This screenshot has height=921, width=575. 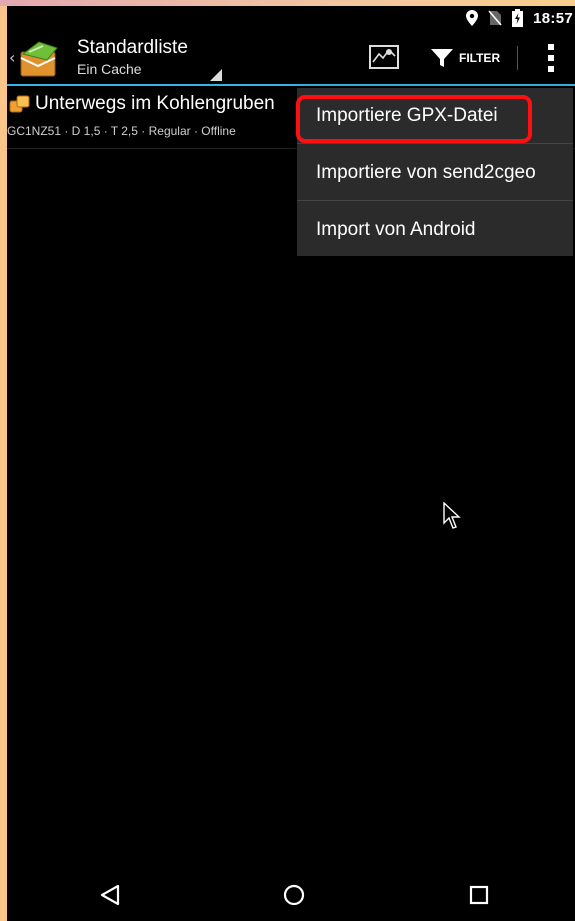 I want to click on page-title: Standardliste, so click(x=132, y=47).